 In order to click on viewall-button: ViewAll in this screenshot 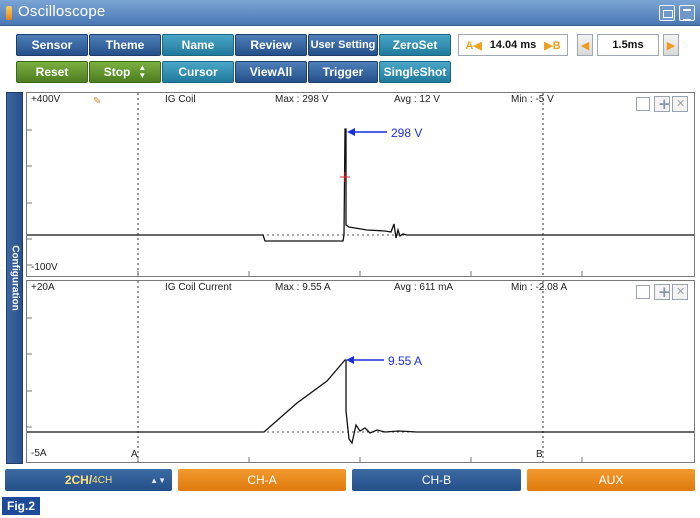, I will do `click(271, 72)`.